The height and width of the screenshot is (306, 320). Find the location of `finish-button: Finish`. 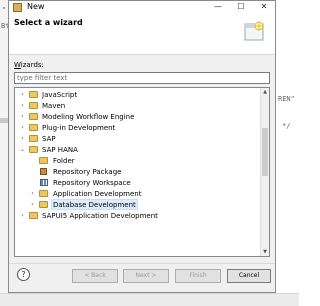

finish-button: Finish is located at coordinates (198, 276).